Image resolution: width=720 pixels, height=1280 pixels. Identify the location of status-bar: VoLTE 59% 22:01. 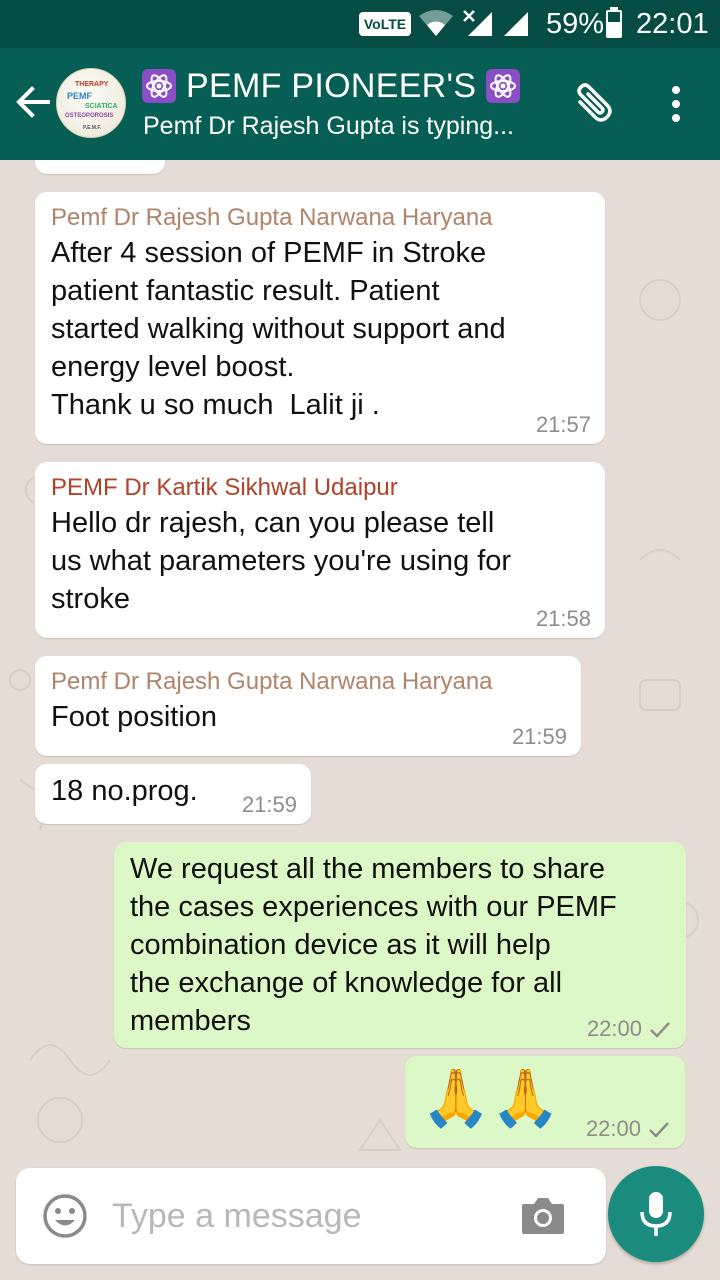
(360, 24).